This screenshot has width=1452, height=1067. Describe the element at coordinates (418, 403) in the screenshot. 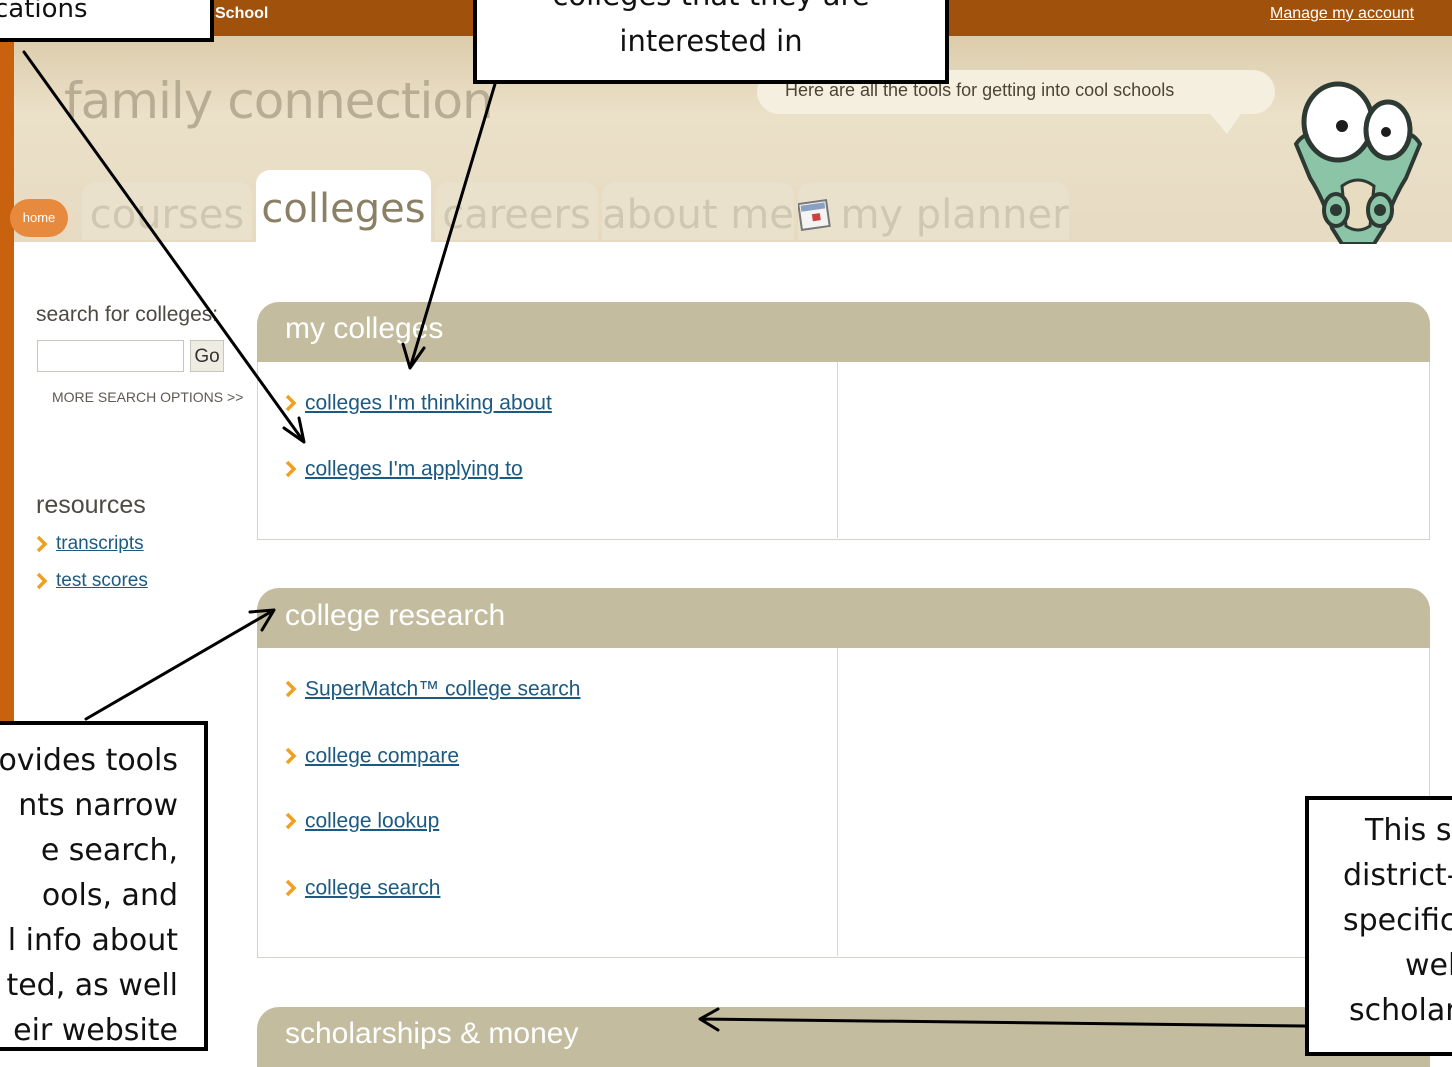

I see `link-colleges-thinking-about: colleges I'm thinking about` at that location.